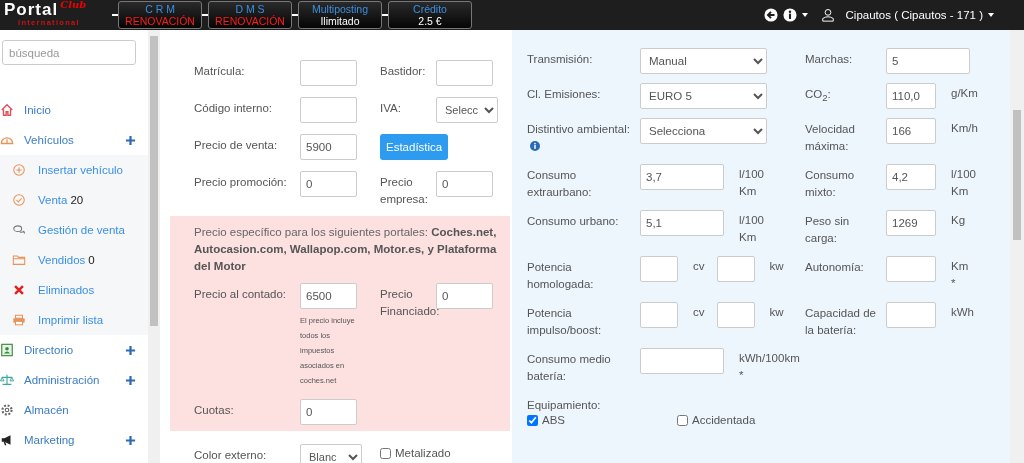 The width and height of the screenshot is (1024, 463). What do you see at coordinates (328, 296) in the screenshot?
I see `text-field: 6500` at bounding box center [328, 296].